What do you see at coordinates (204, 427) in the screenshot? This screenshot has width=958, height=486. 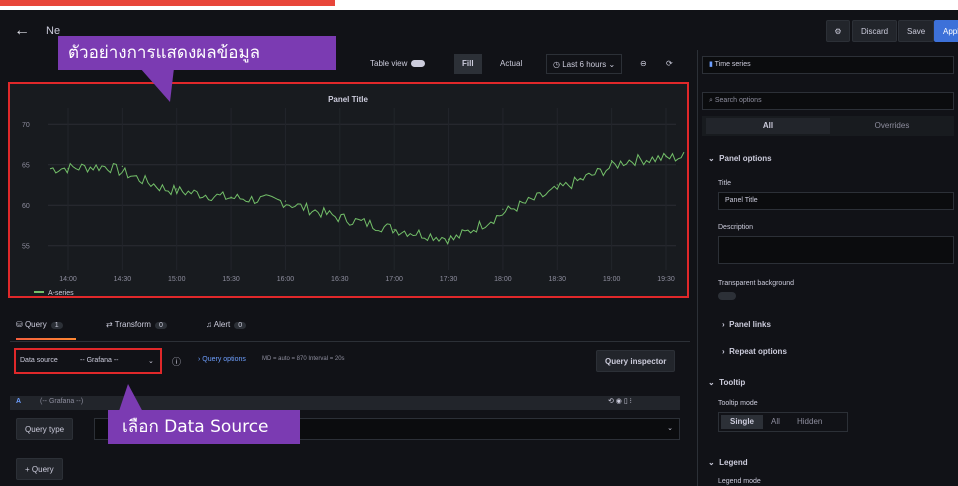 I see `callout-datasource: เลือก Data Source` at bounding box center [204, 427].